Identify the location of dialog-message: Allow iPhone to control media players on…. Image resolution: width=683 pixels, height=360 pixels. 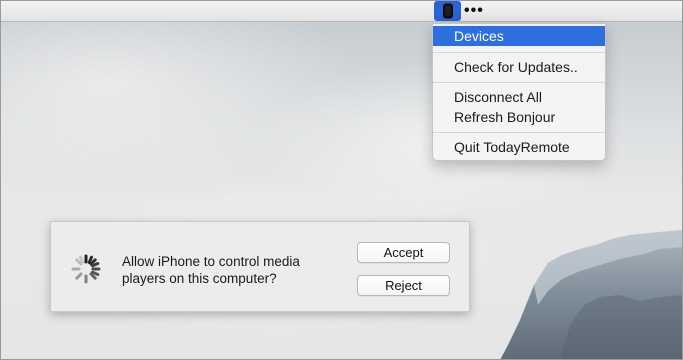
(211, 270).